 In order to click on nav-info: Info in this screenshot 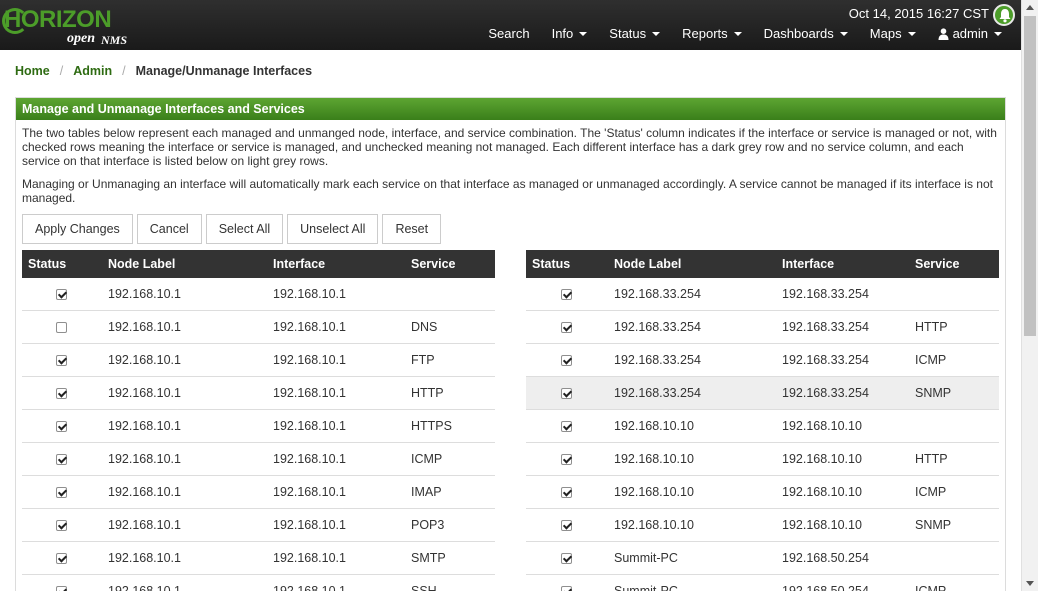, I will do `click(570, 34)`.